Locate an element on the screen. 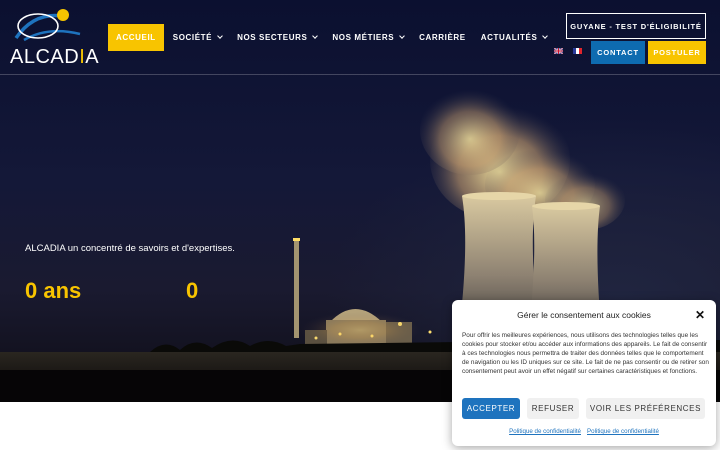  postuler-button: POSTULER is located at coordinates (677, 52).